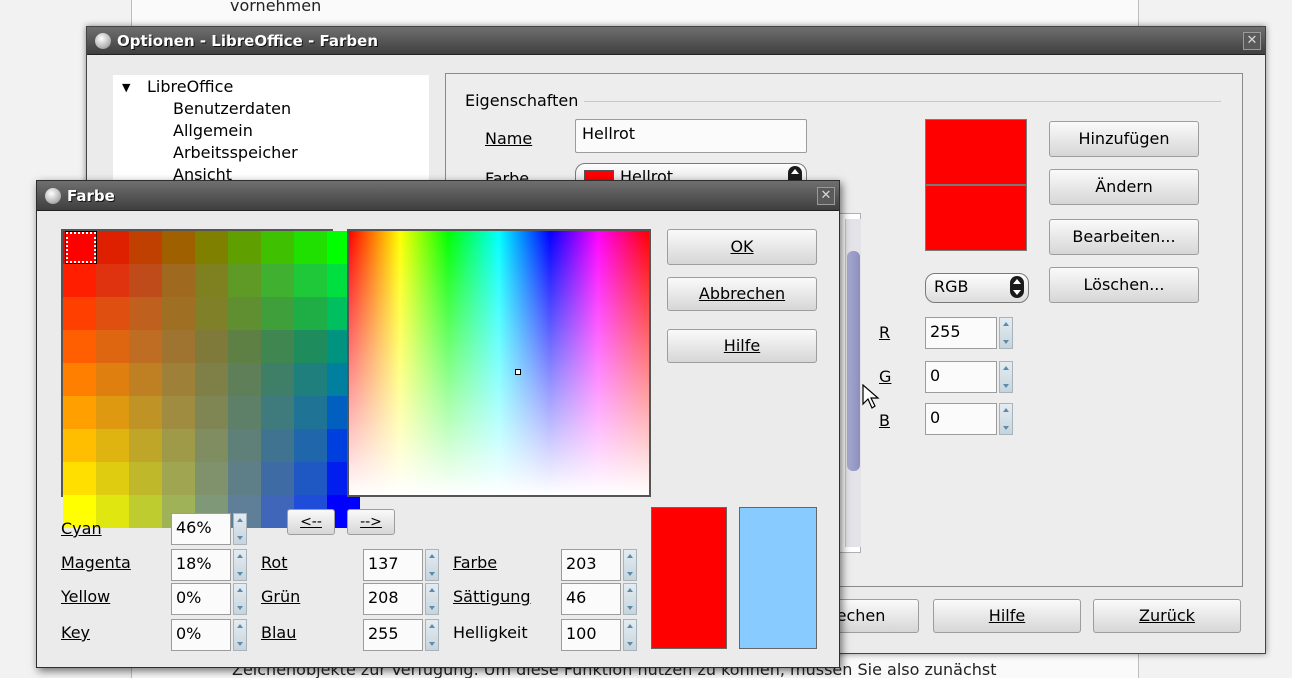 This screenshot has width=1292, height=678. Describe the element at coordinates (311, 522) in the screenshot. I see `copy-left-button: <--` at that location.